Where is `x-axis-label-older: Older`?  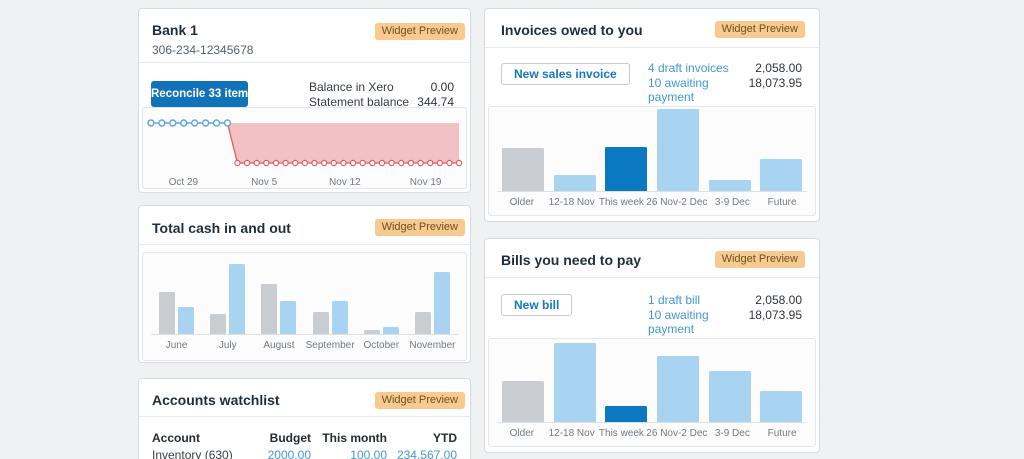 x-axis-label-older: Older is located at coordinates (522, 433).